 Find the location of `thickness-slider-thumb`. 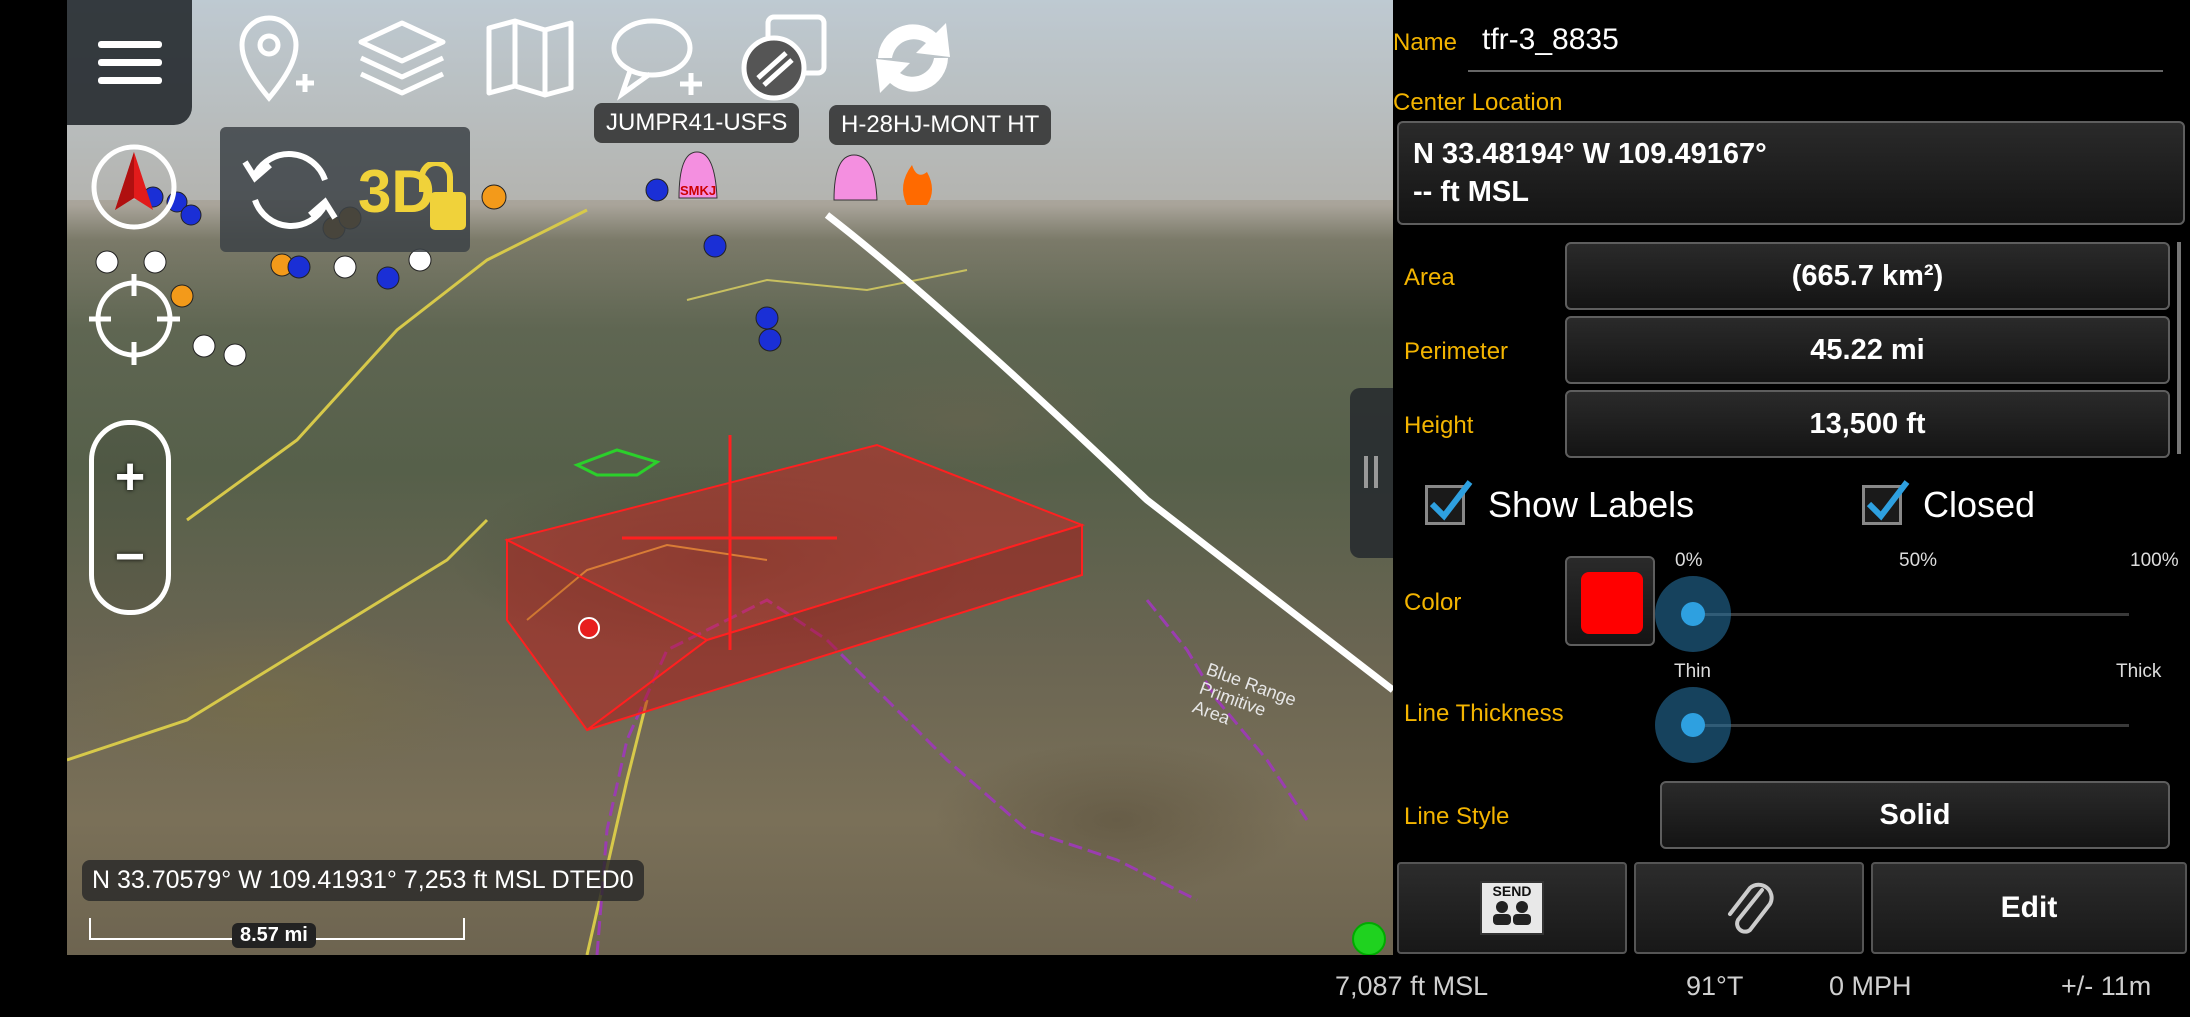

thickness-slider-thumb is located at coordinates (1693, 725).